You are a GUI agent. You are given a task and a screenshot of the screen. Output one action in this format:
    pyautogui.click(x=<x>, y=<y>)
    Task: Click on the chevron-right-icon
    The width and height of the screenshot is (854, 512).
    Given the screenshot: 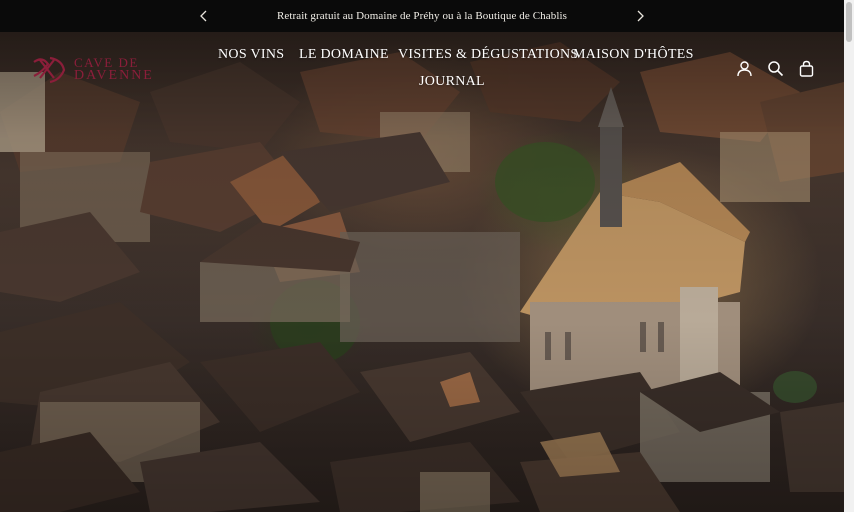 What is the action you would take?
    pyautogui.click(x=640, y=16)
    